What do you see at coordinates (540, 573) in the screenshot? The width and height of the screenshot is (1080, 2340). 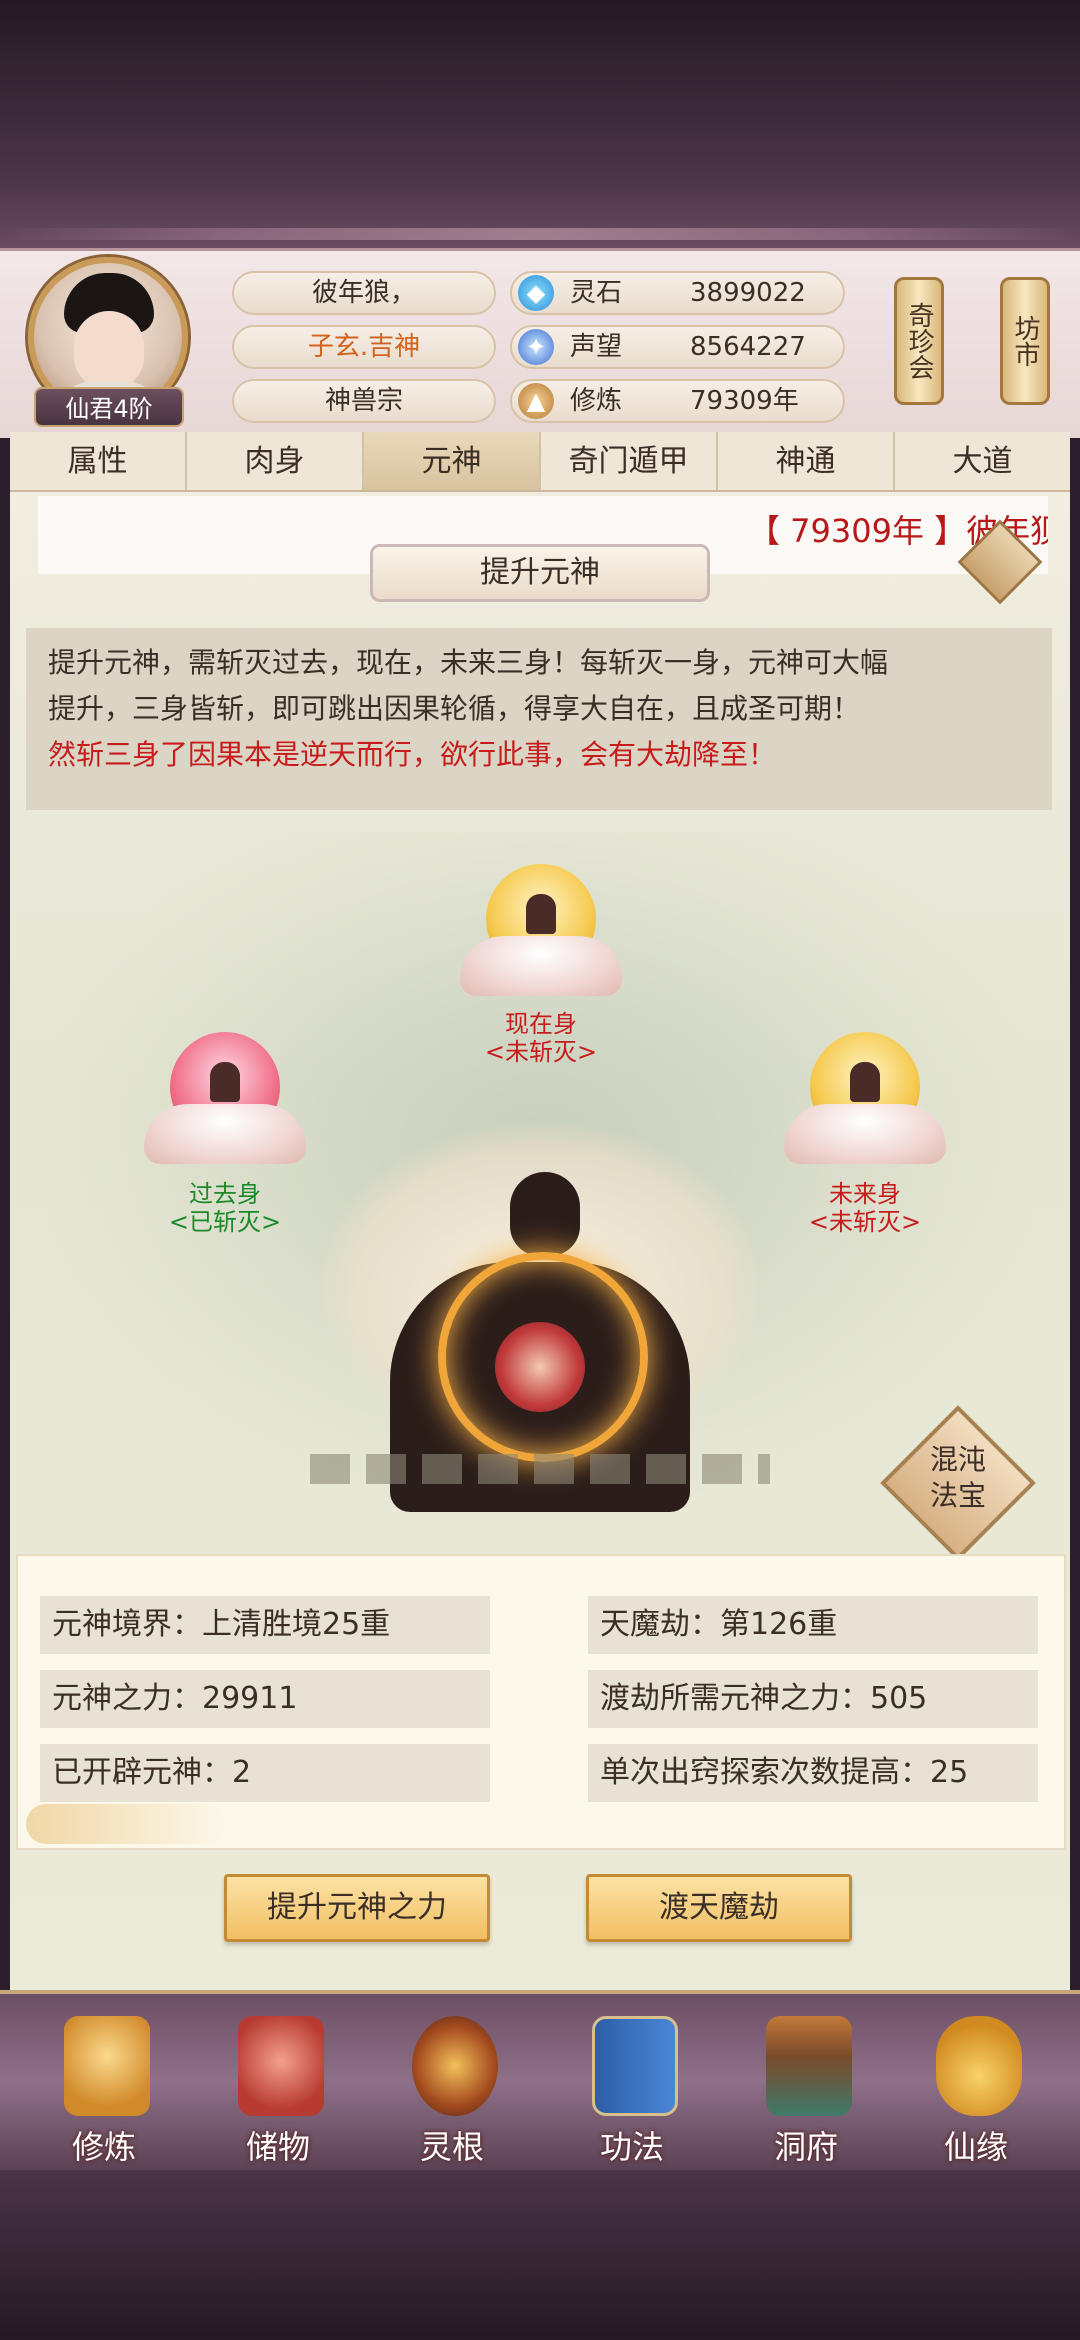 I see `section-title: 提升元神` at bounding box center [540, 573].